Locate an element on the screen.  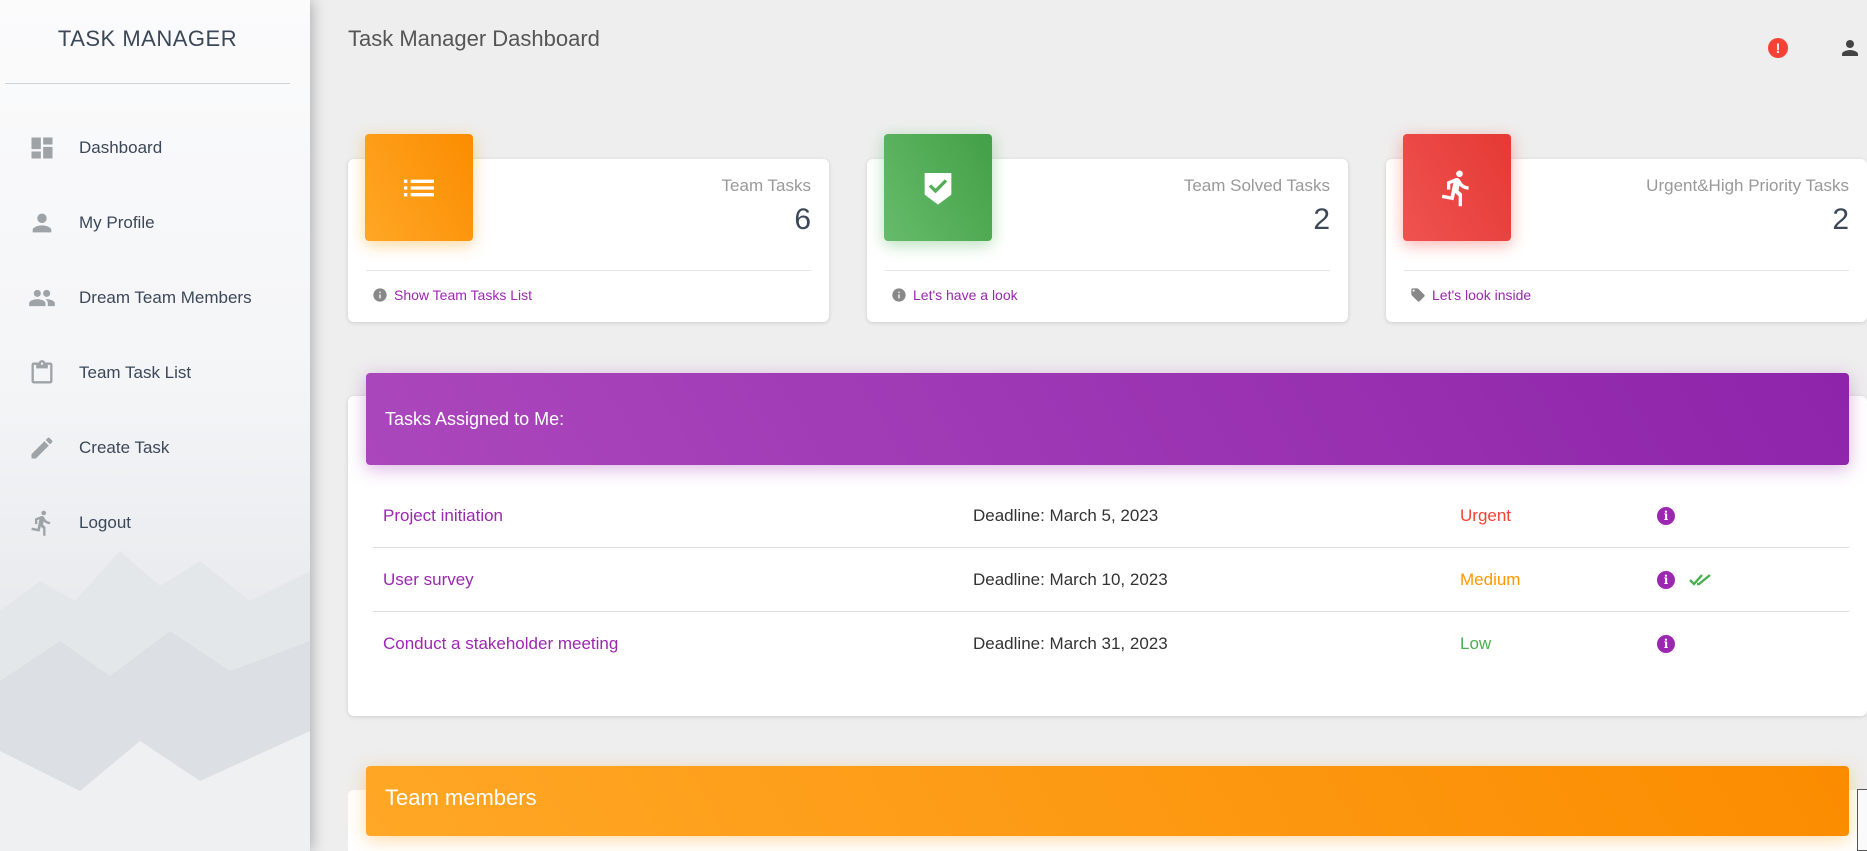
page-title: Task Manager Dashboard is located at coordinates (474, 38).